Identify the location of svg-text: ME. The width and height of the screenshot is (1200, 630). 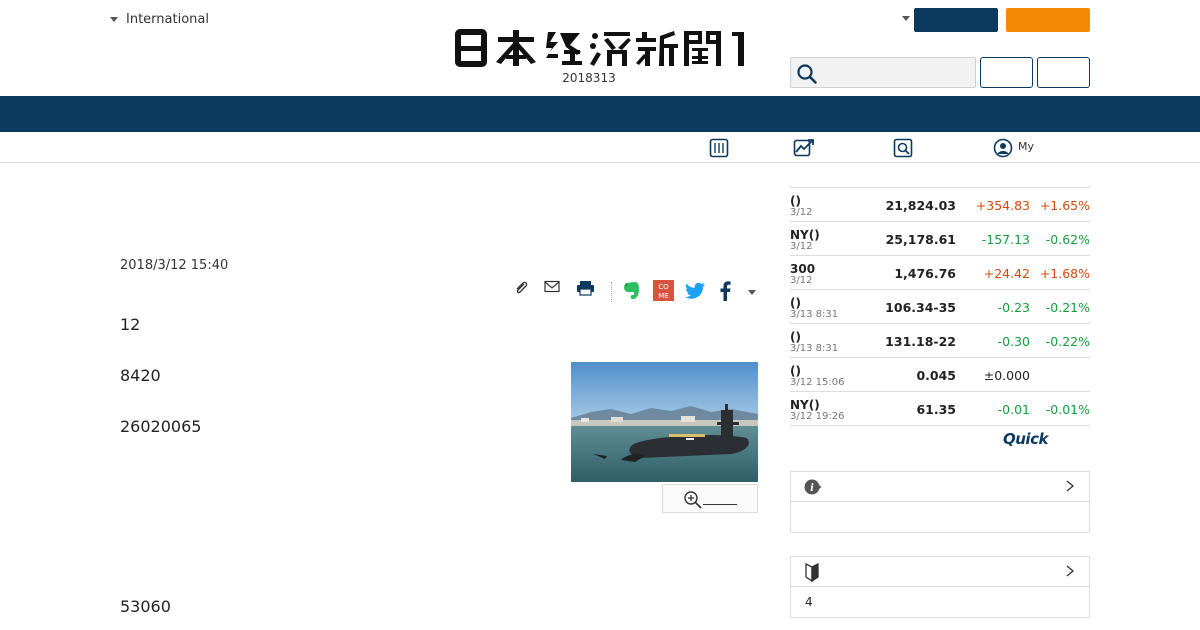
(663, 296).